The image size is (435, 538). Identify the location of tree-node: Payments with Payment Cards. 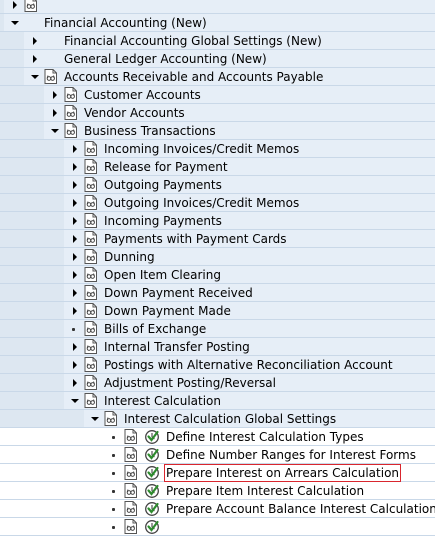
(217, 239).